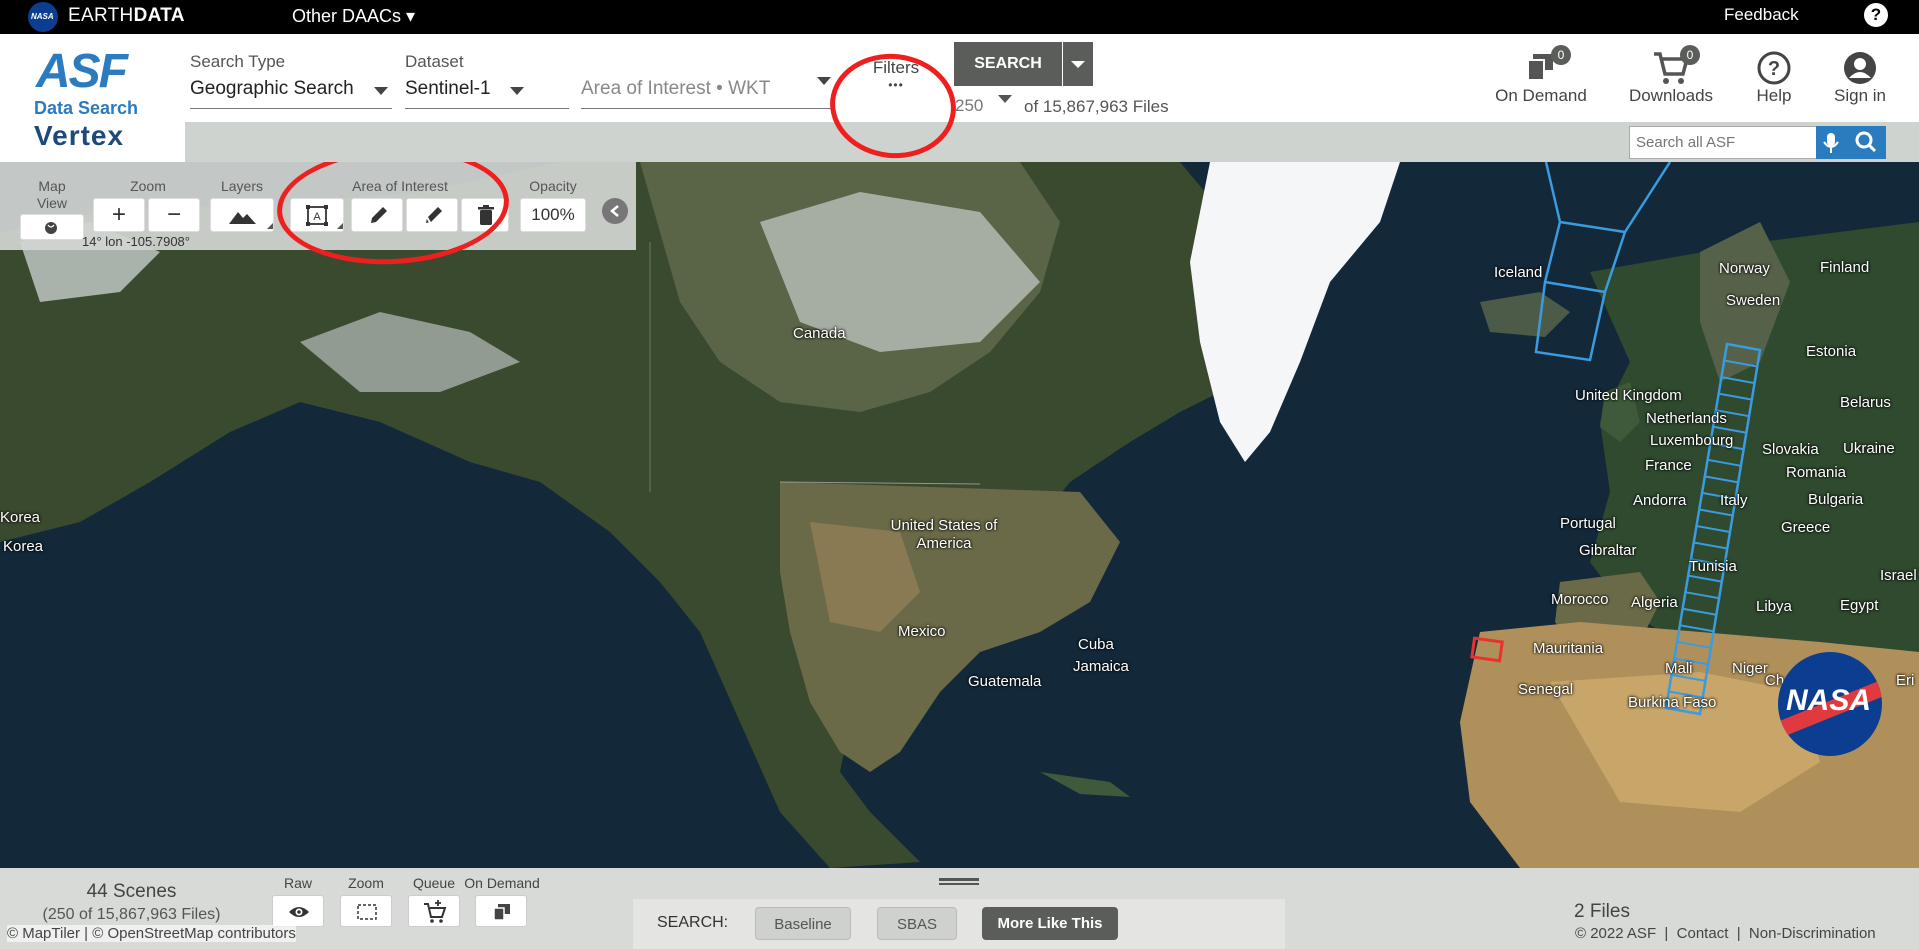  I want to click on label-romania: Romania, so click(1816, 472).